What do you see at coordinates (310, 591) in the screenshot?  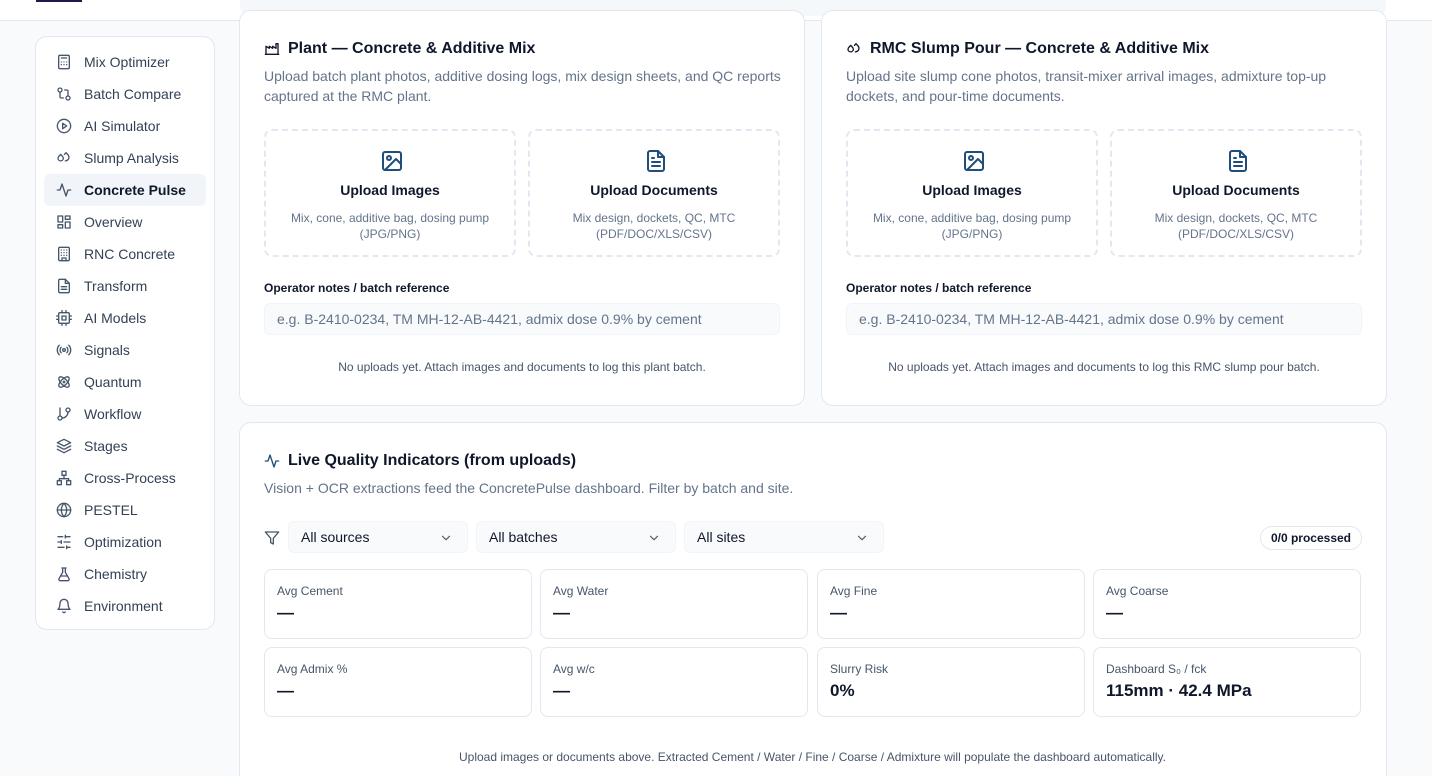 I see `metric-label: Avg Cement` at bounding box center [310, 591].